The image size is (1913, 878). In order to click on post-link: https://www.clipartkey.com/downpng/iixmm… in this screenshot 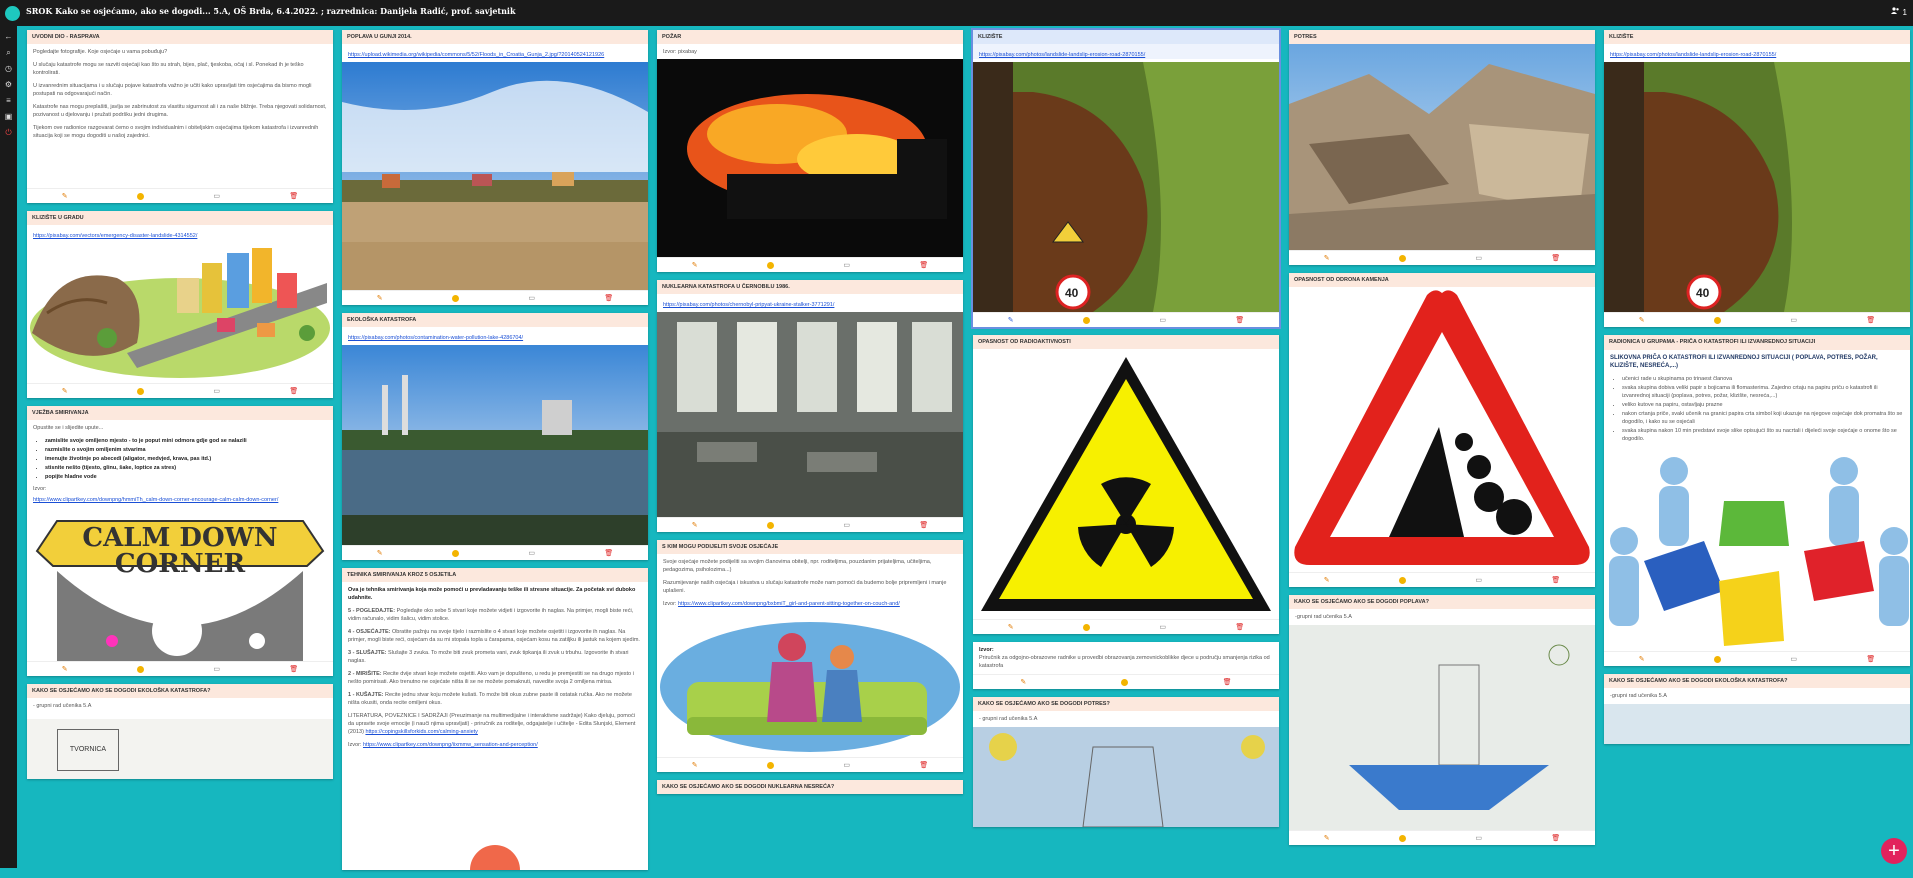, I will do `click(450, 745)`.